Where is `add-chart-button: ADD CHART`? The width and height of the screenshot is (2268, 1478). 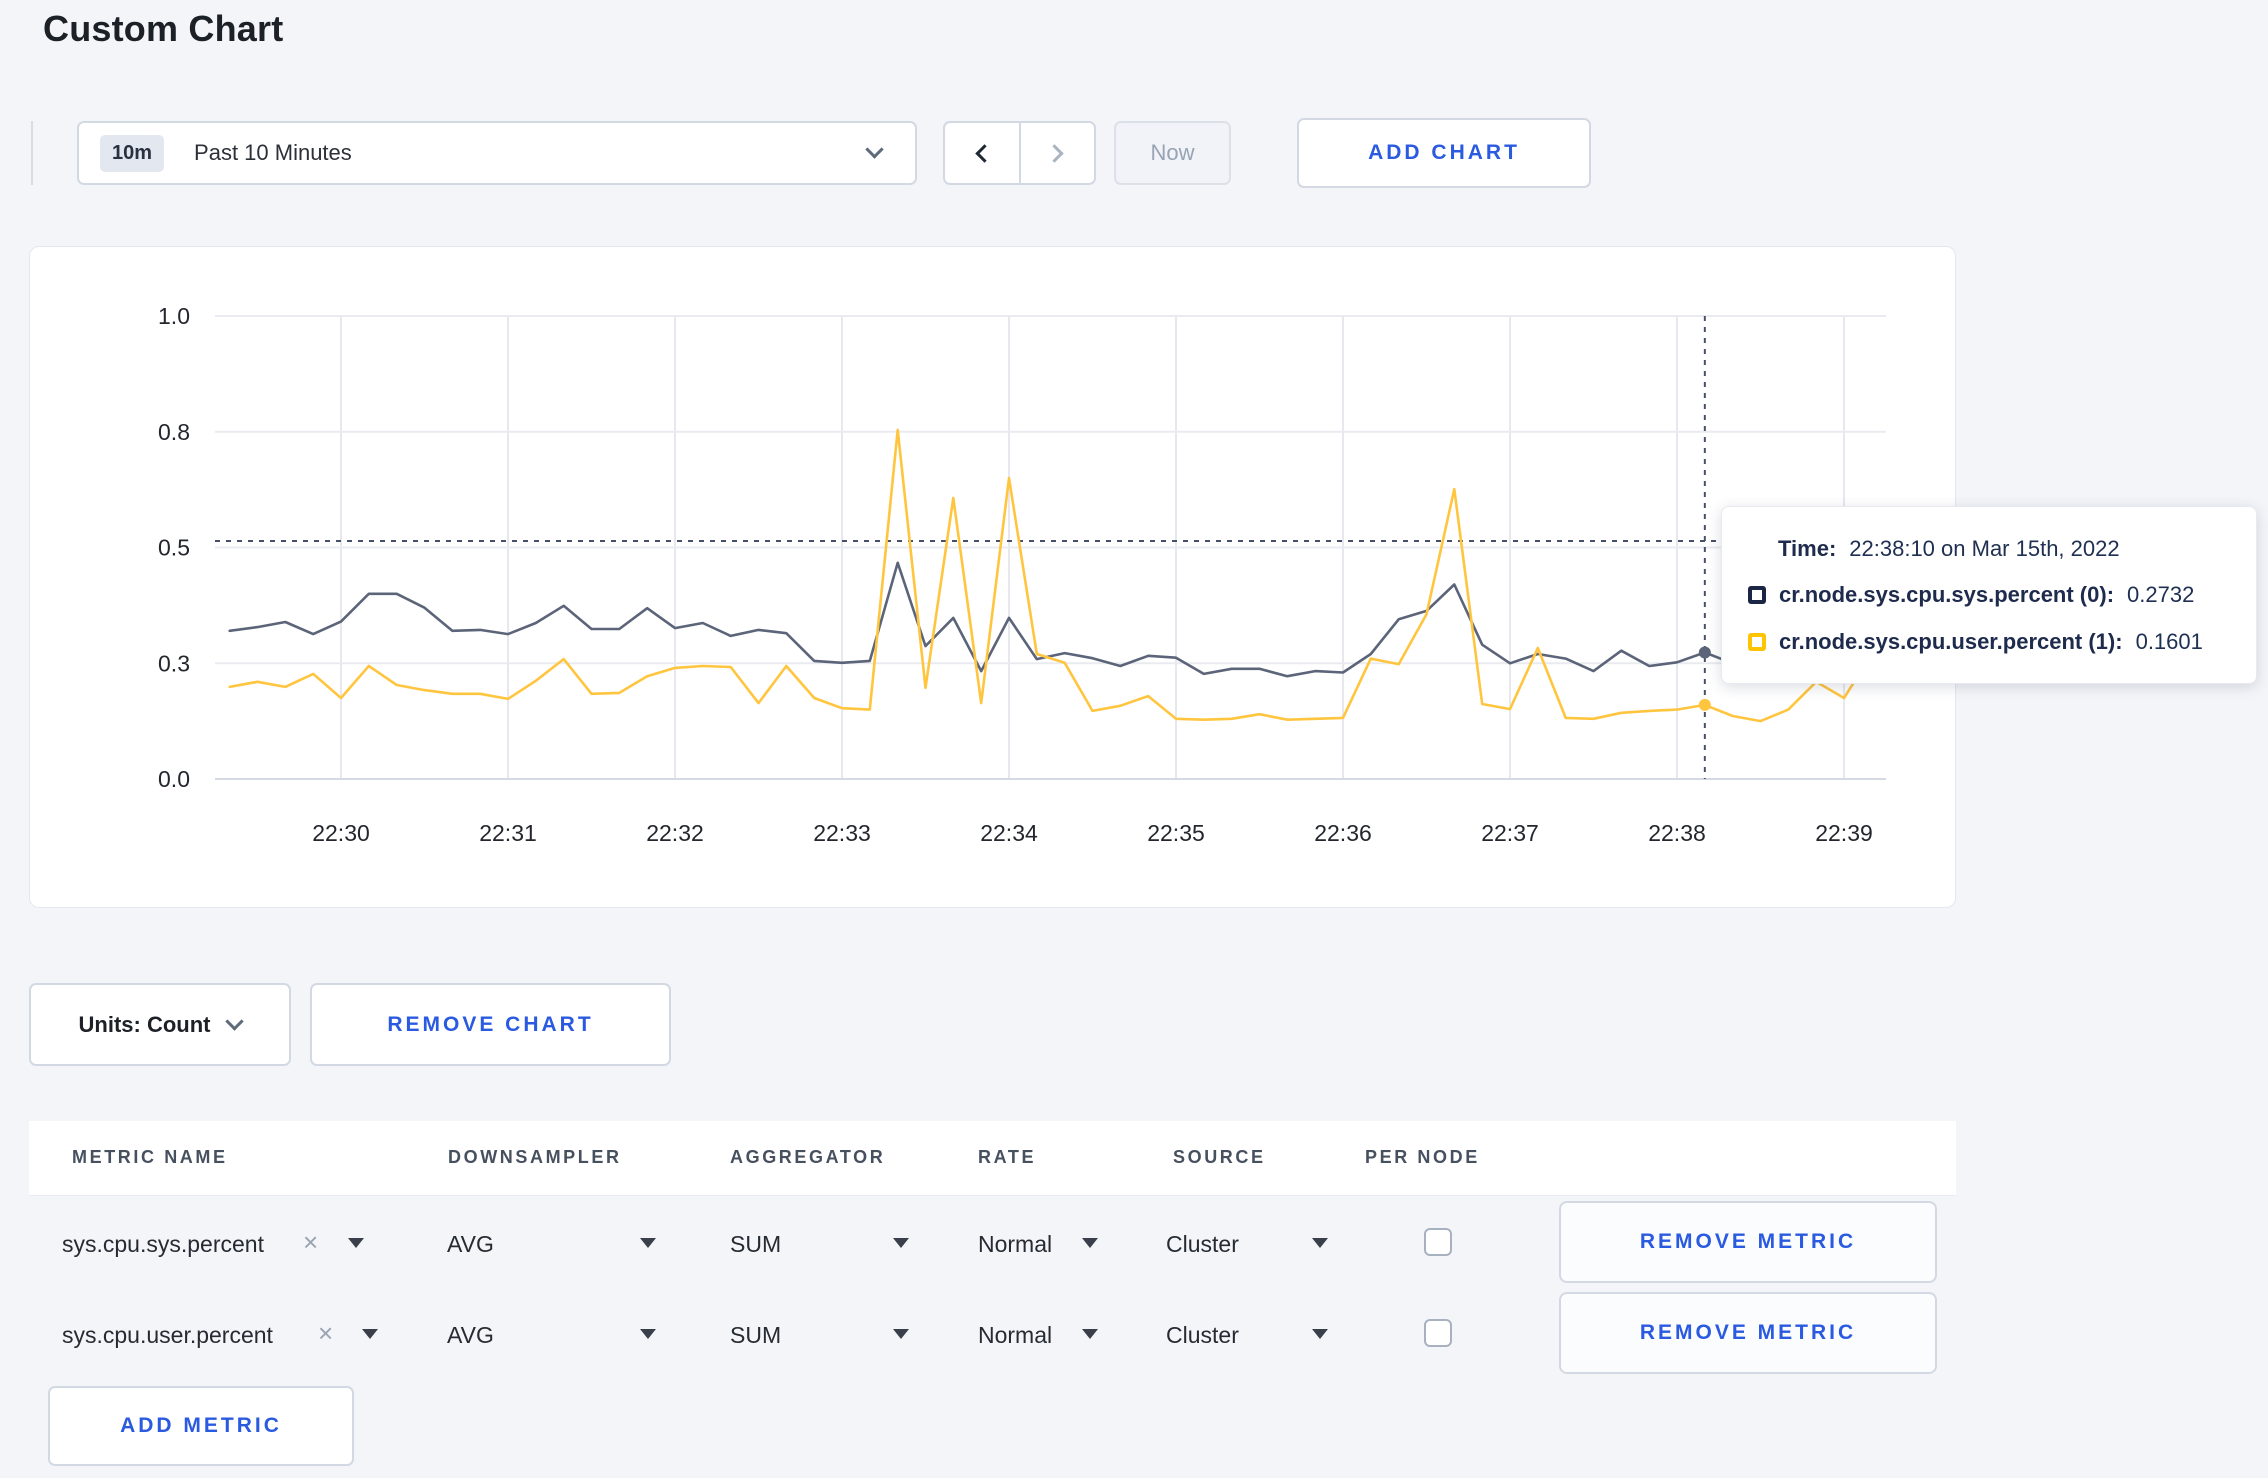 add-chart-button: ADD CHART is located at coordinates (1444, 153).